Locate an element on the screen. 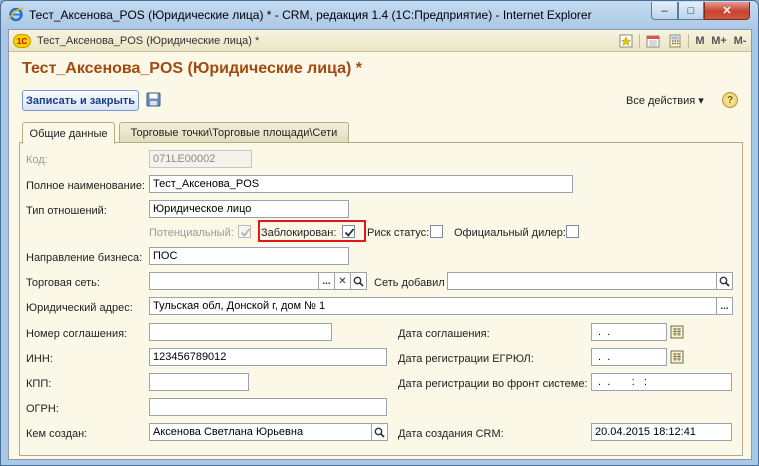 Image resolution: width=759 pixels, height=466 pixels. business-direction-field: ПОС is located at coordinates (249, 256).